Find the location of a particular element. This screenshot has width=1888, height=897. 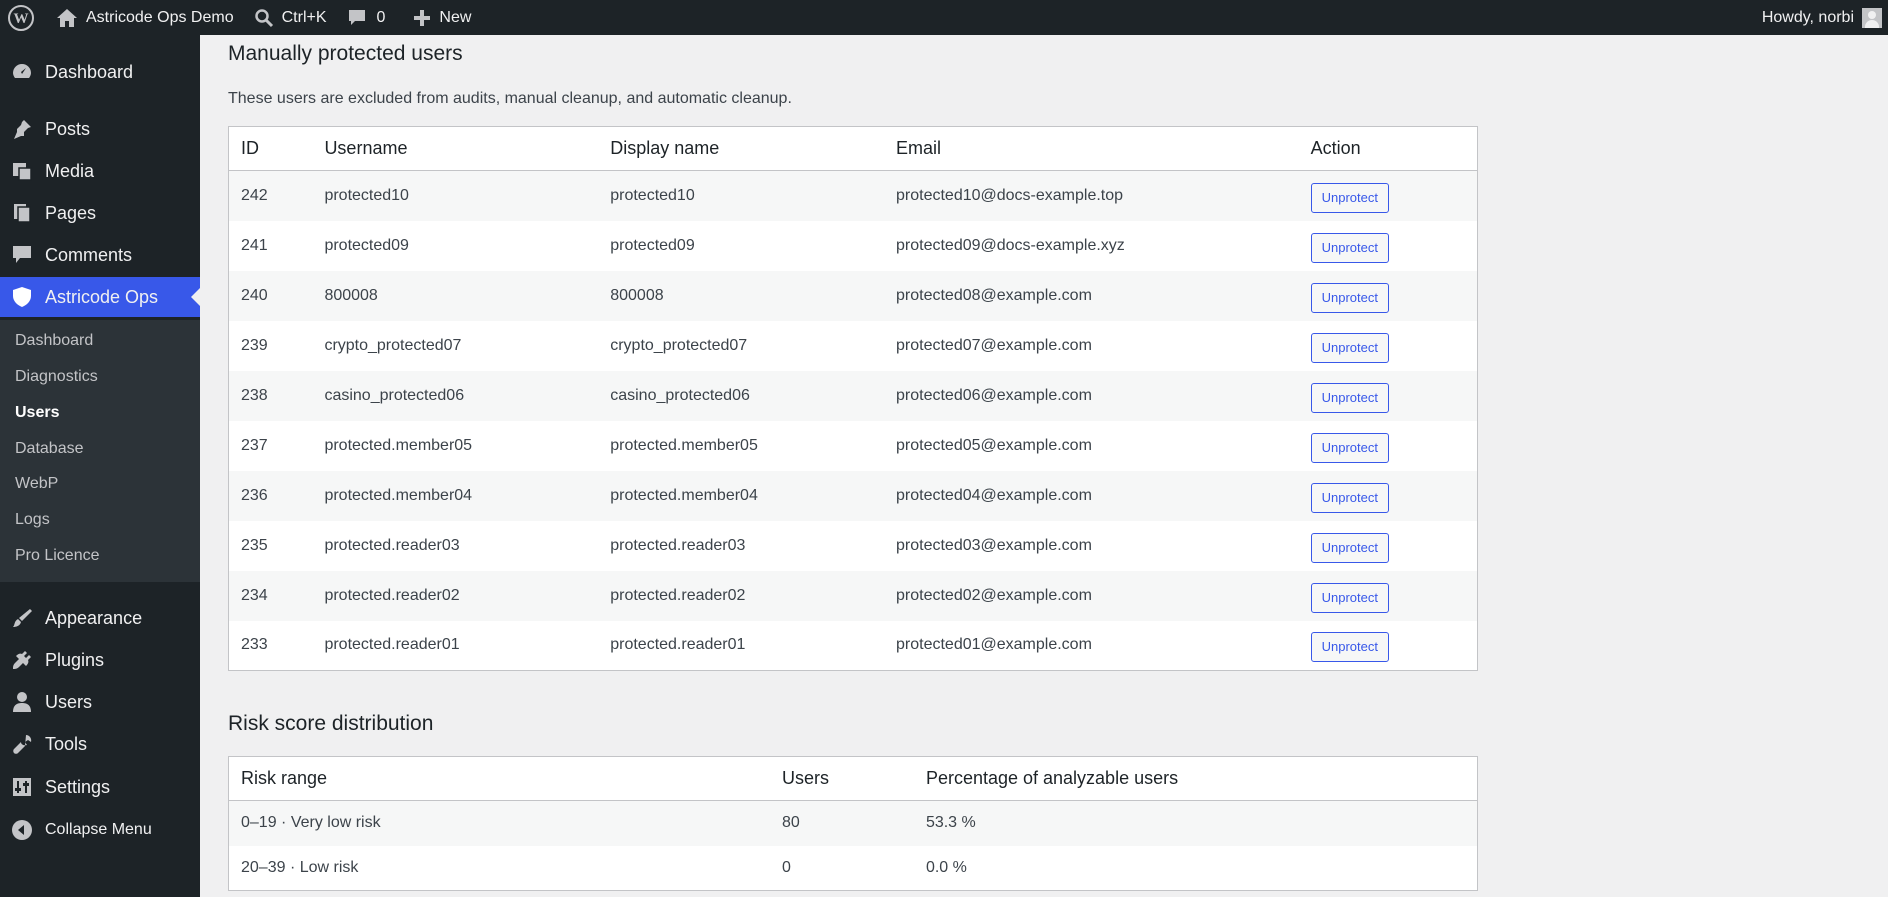

sidebar-item-label: Users is located at coordinates (69, 701).